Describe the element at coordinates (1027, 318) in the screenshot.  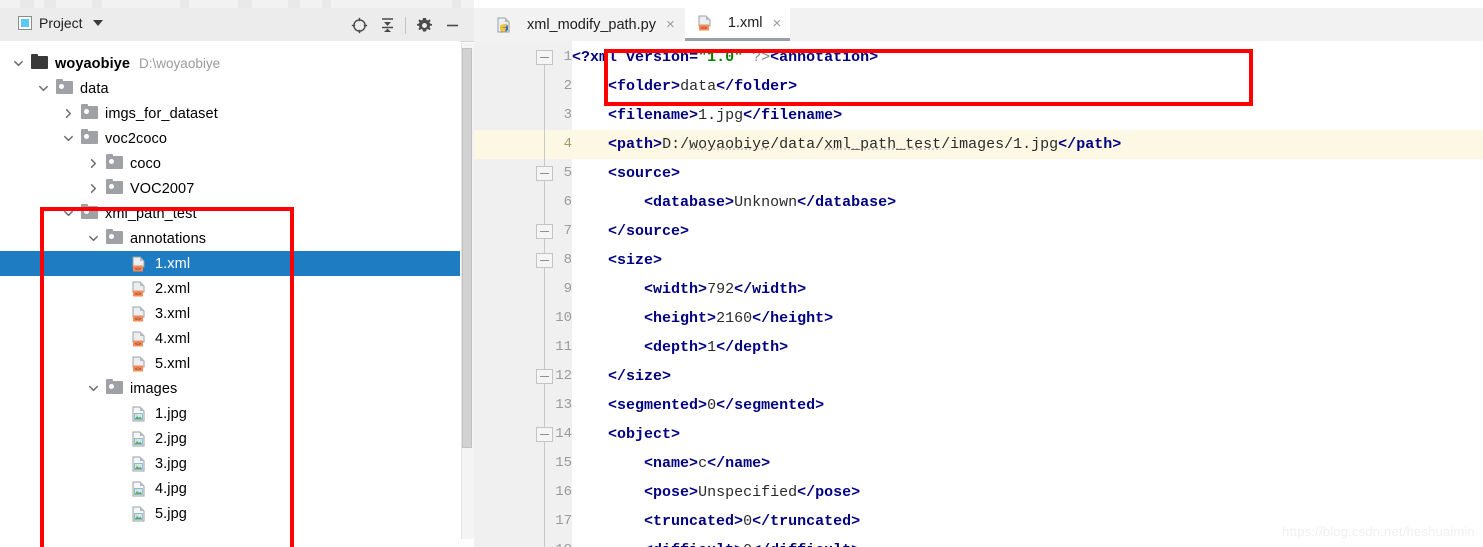
I see `code-line: <height>2160</height>` at that location.